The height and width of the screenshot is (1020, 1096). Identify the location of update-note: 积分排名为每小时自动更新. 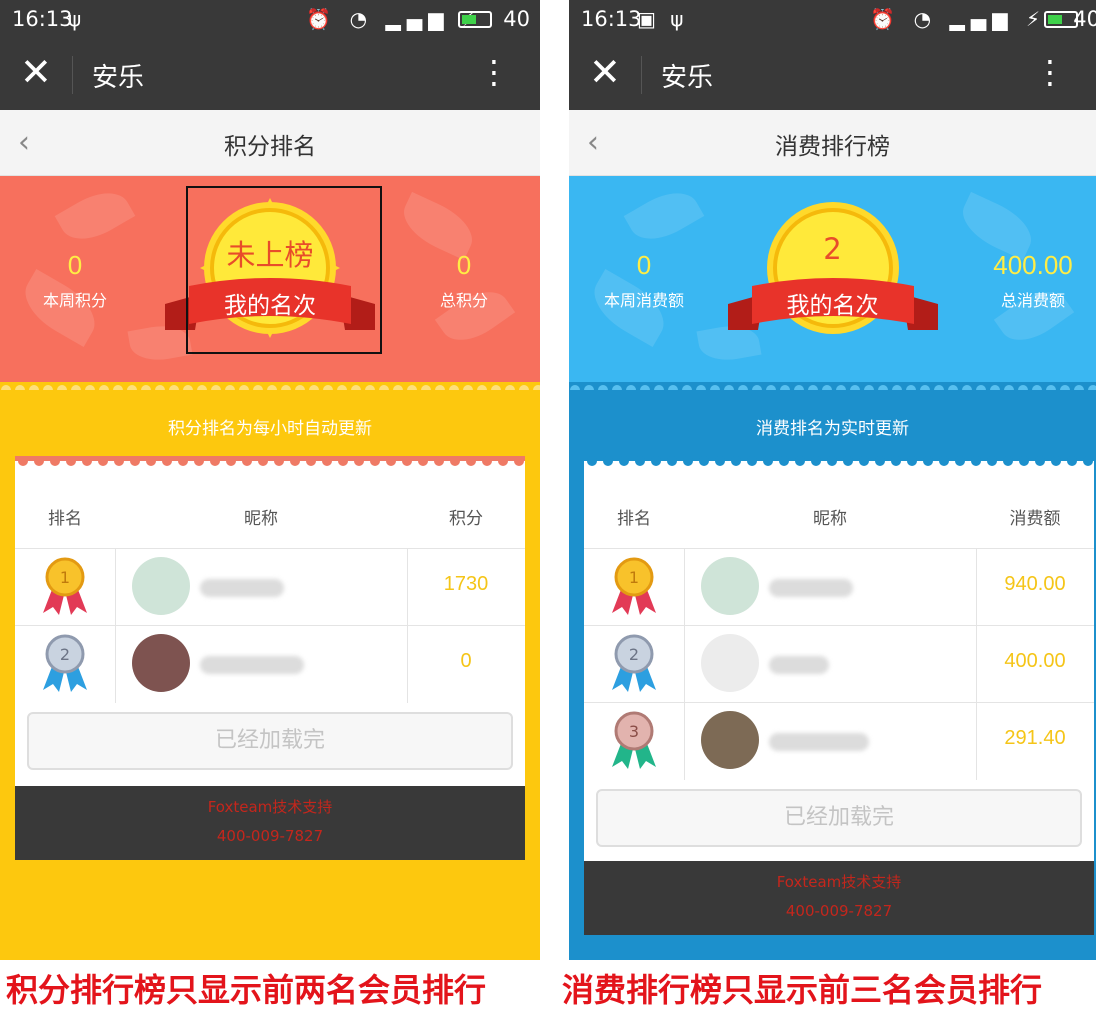
(270, 429).